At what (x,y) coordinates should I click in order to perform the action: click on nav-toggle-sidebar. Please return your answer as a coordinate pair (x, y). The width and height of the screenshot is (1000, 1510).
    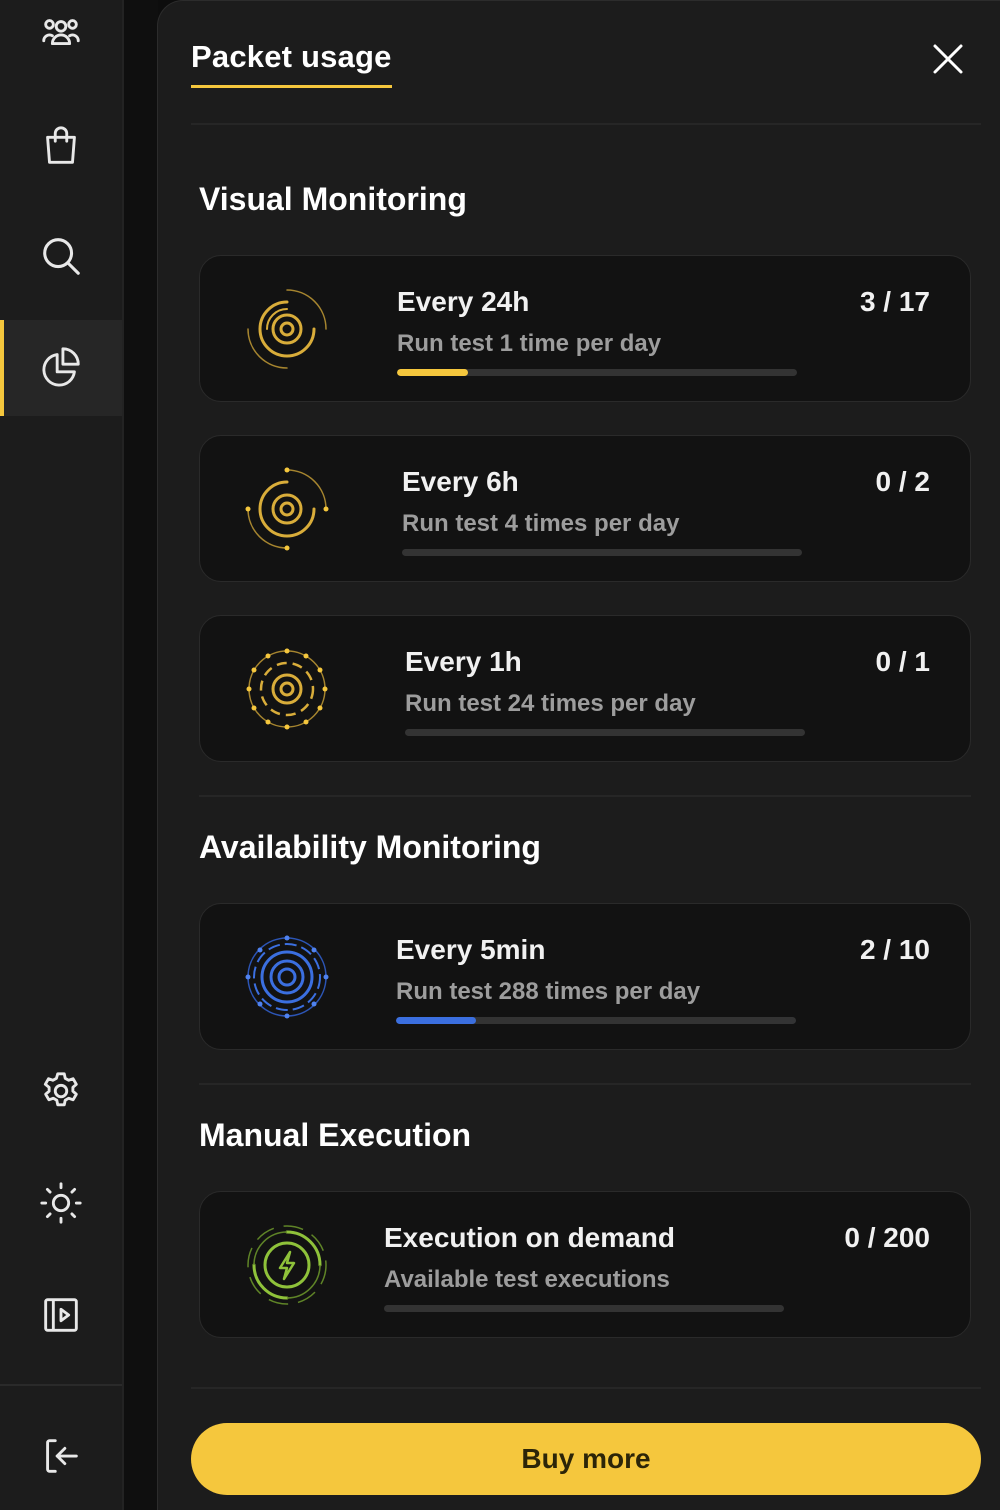
    Looking at the image, I should click on (61, 1315).